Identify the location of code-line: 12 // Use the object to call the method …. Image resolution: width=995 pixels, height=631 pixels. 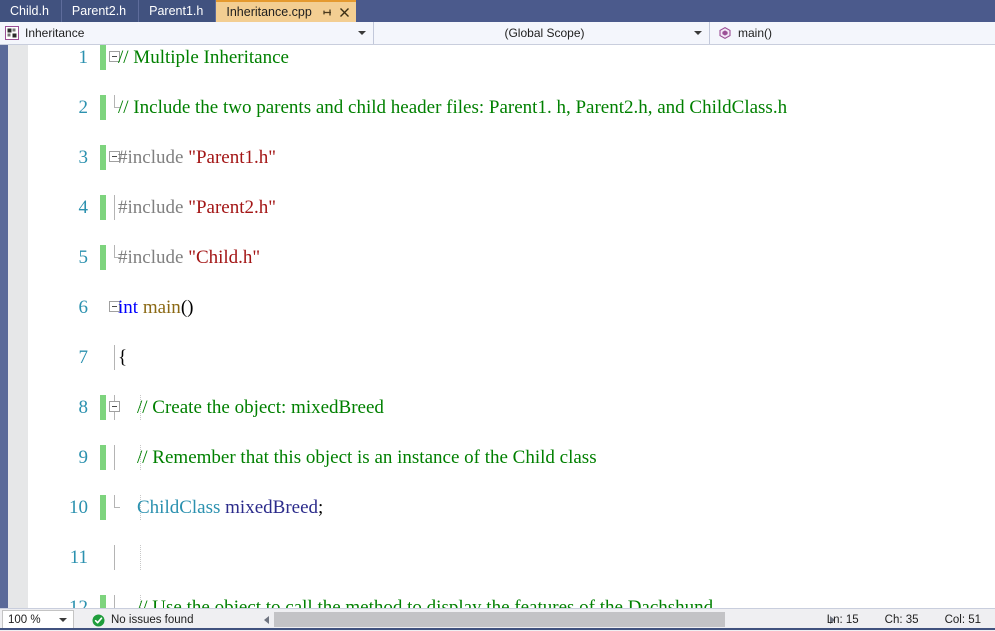
(497, 601).